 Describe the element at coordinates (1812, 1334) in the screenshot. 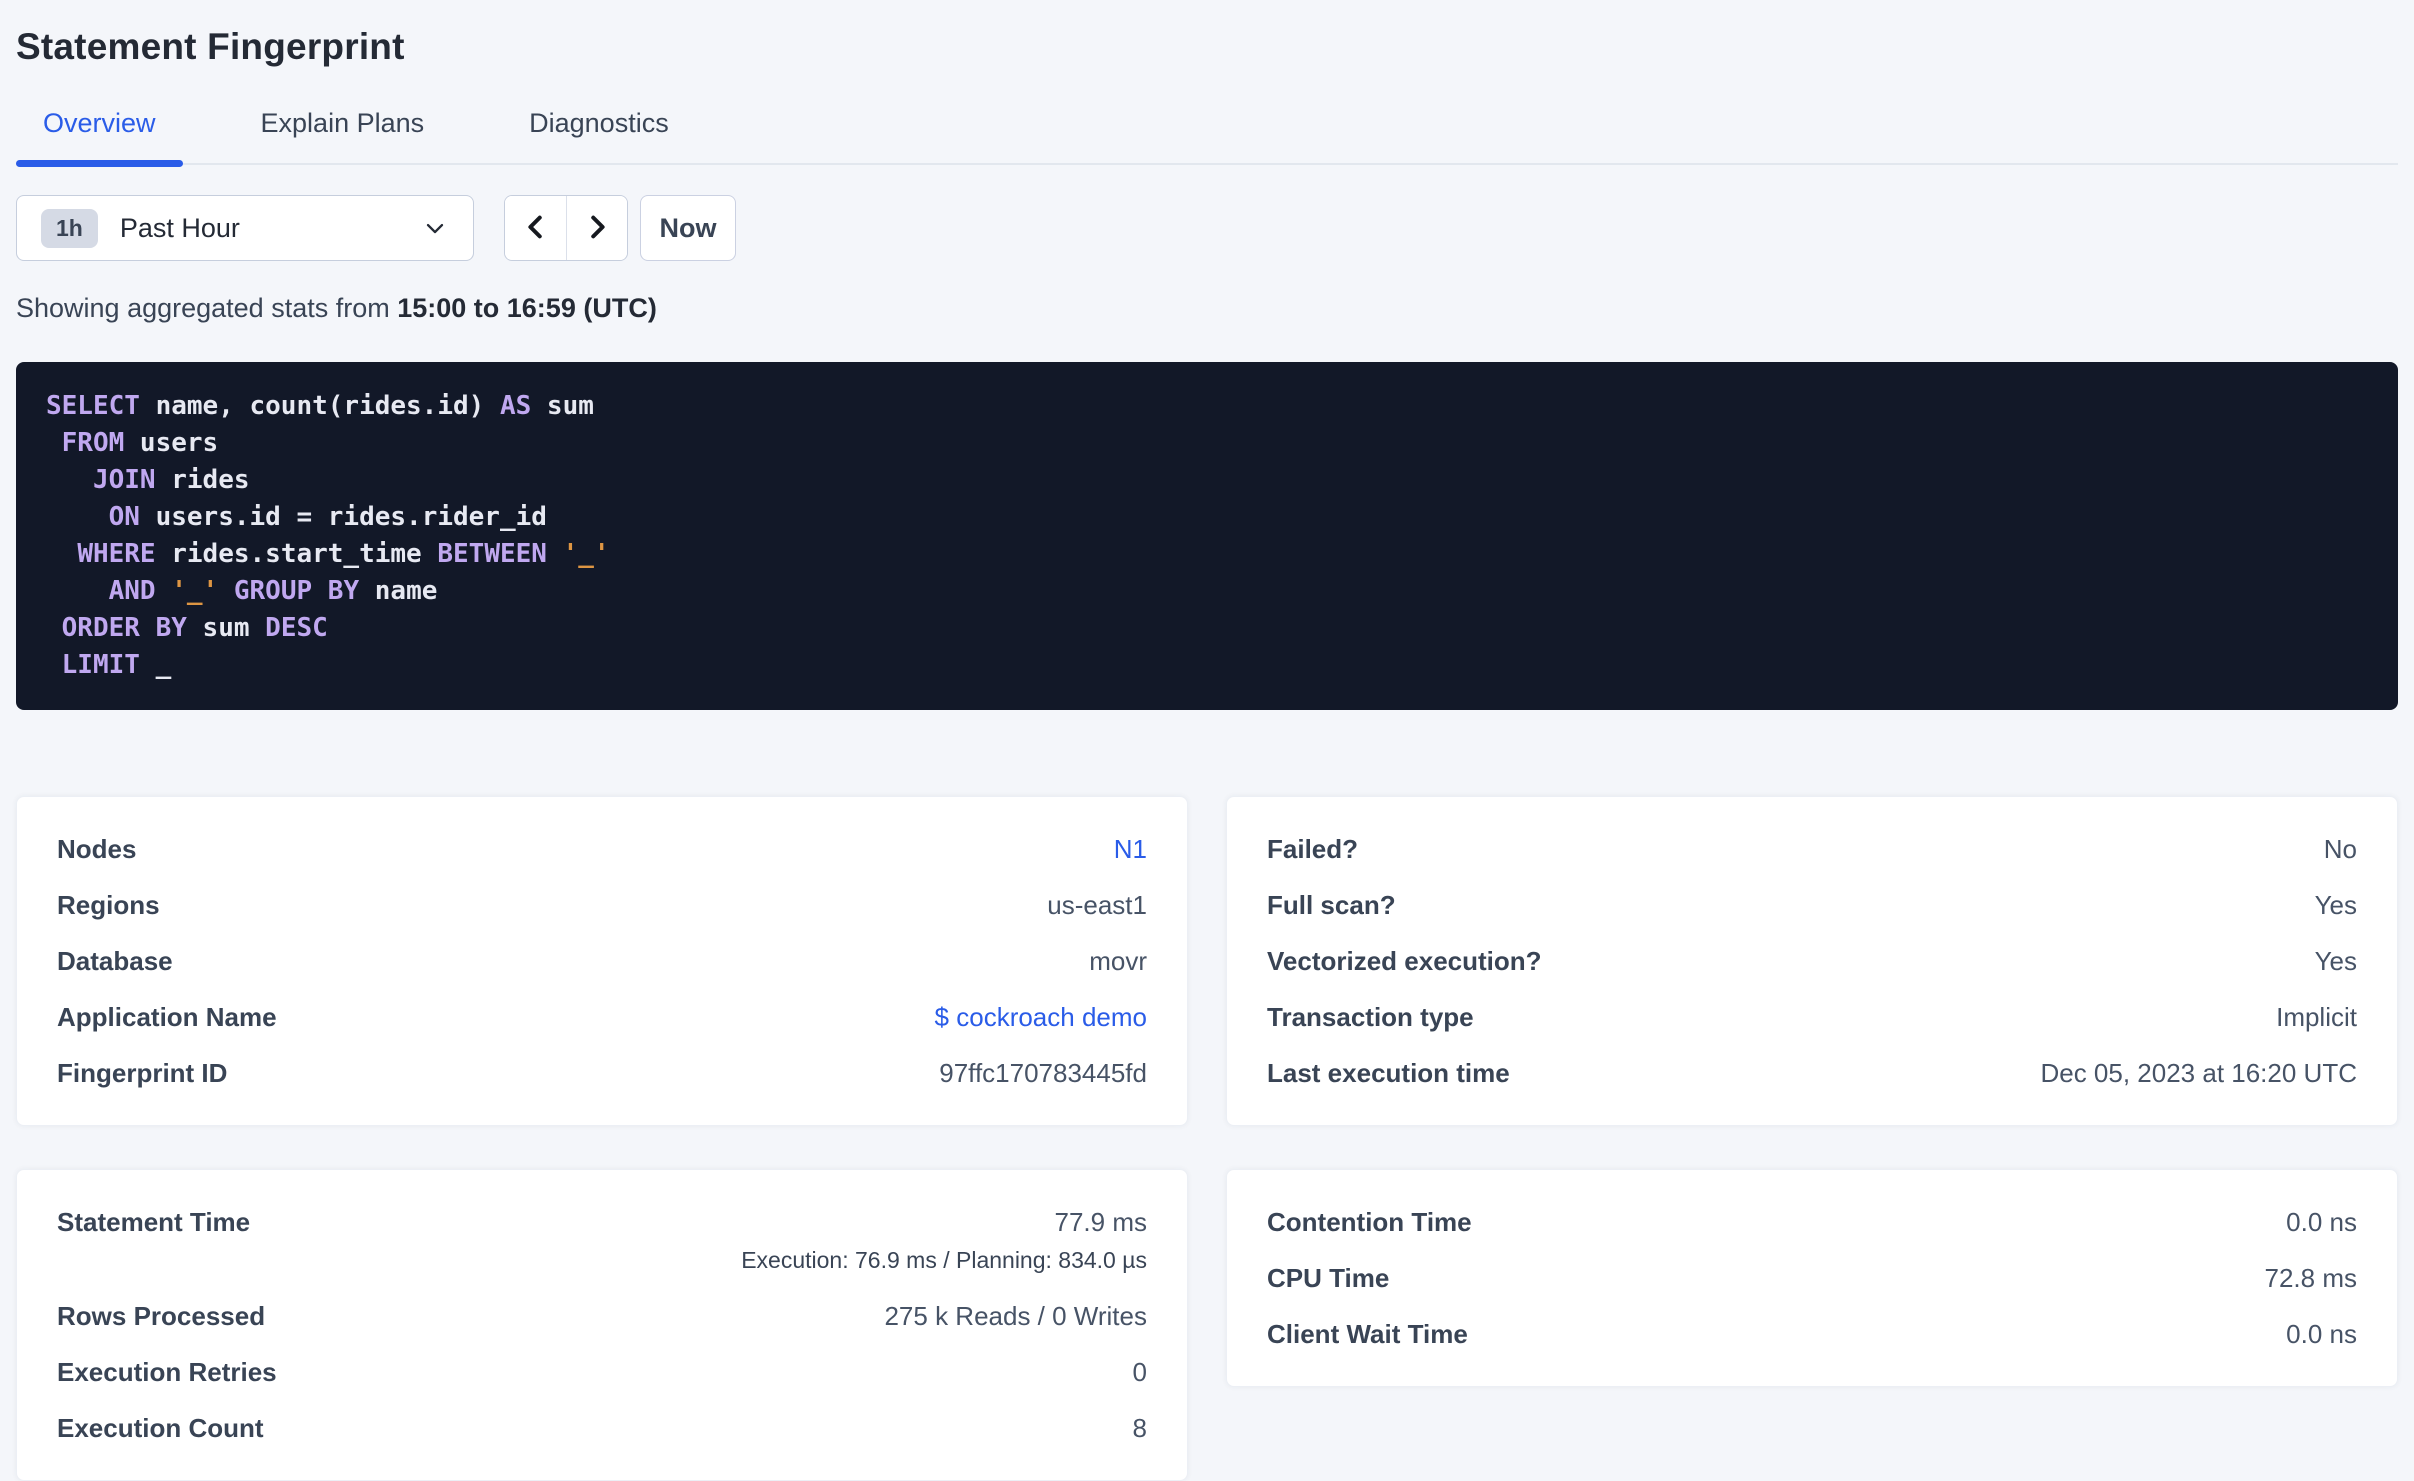

I see `row-client-wait-time: Client Wait Time 0.0 ns` at that location.